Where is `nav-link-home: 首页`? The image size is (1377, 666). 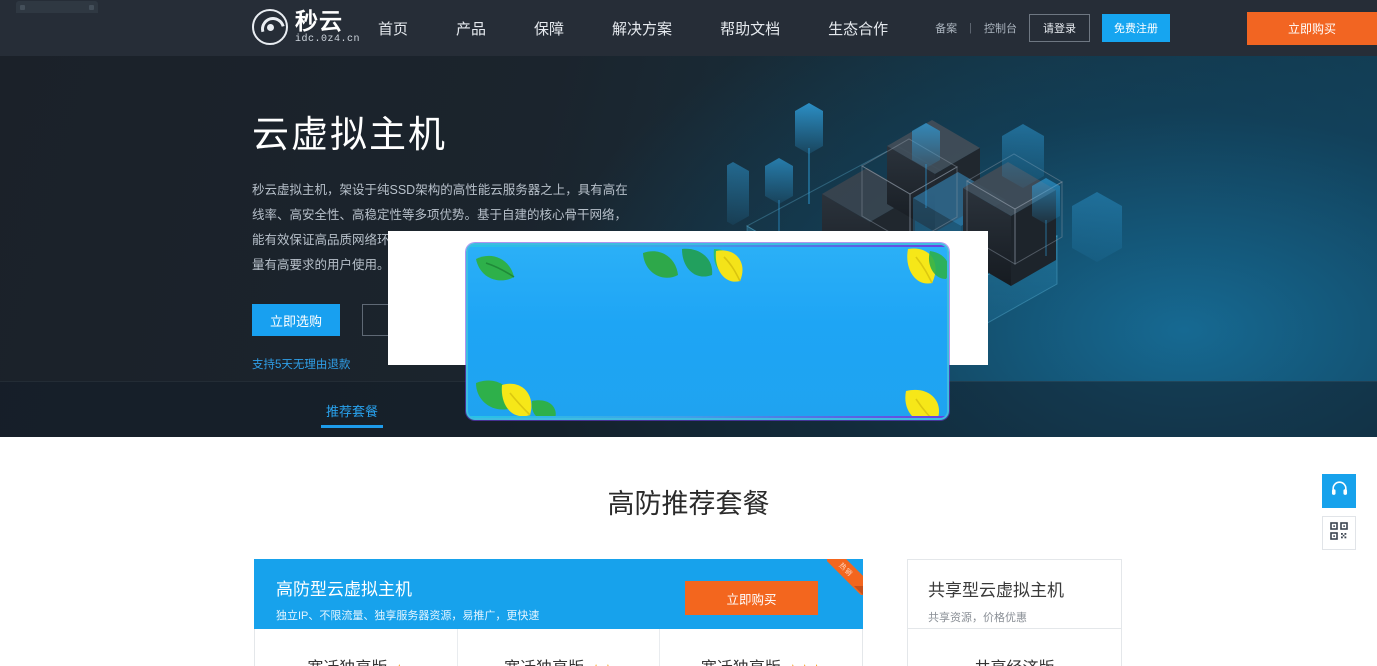 nav-link-home: 首页 is located at coordinates (393, 28).